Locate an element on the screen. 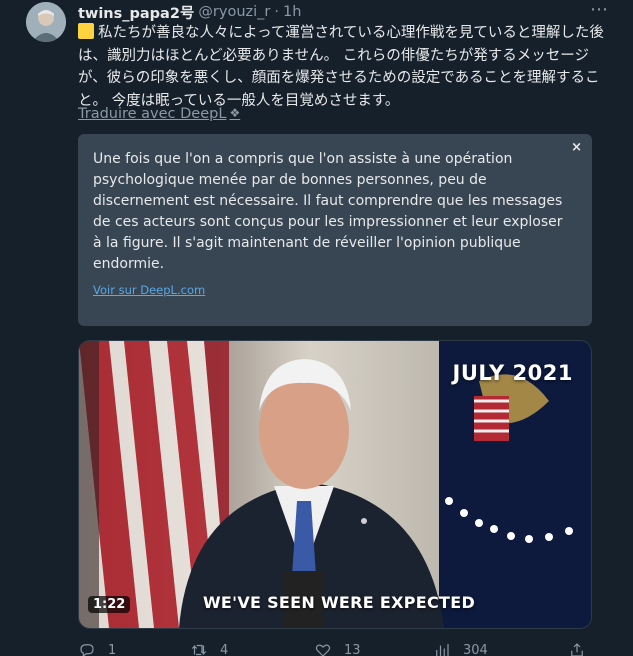 This screenshot has width=633, height=656. yellow-square-emoji-icon is located at coordinates (86, 31).